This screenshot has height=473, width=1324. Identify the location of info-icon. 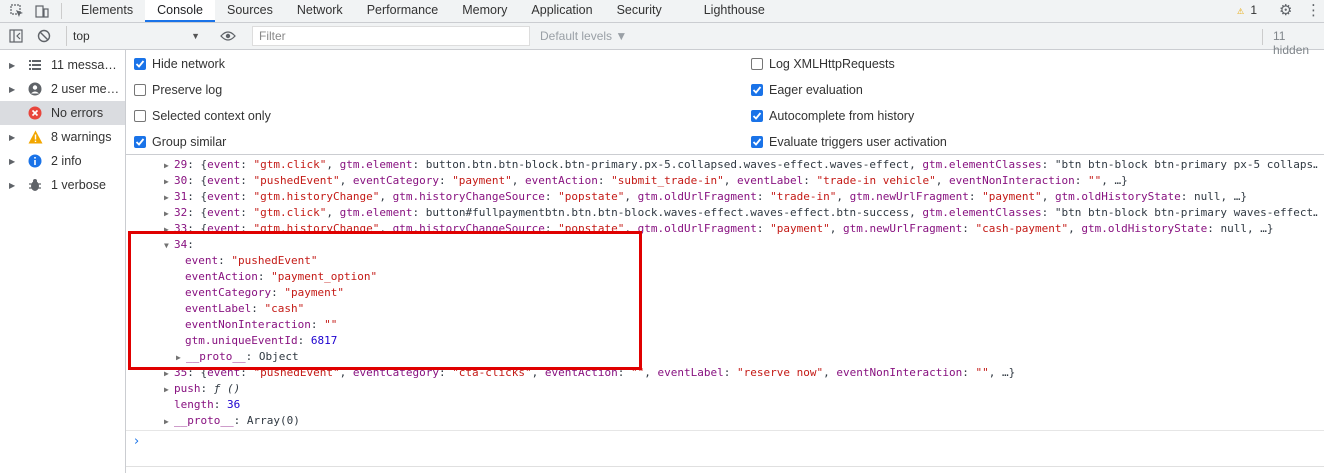
(35, 161).